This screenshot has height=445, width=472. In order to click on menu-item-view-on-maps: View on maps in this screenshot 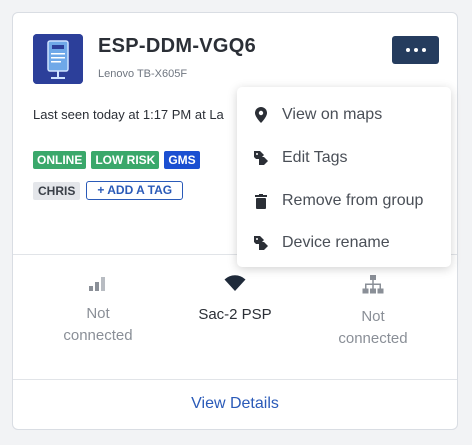, I will do `click(344, 115)`.